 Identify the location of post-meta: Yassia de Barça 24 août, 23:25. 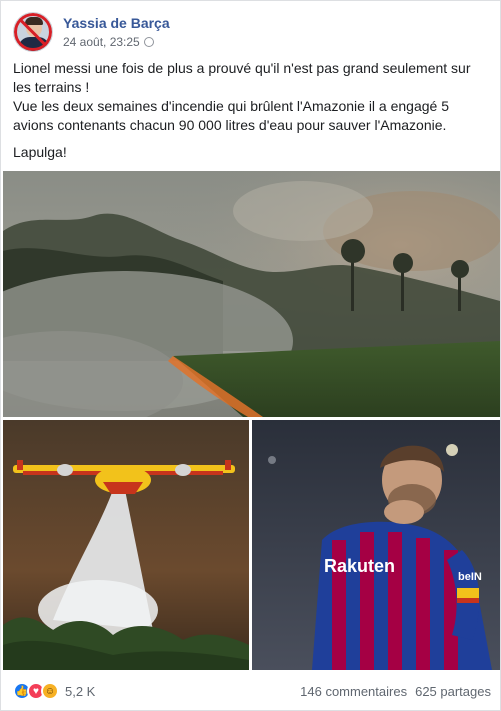
(116, 32).